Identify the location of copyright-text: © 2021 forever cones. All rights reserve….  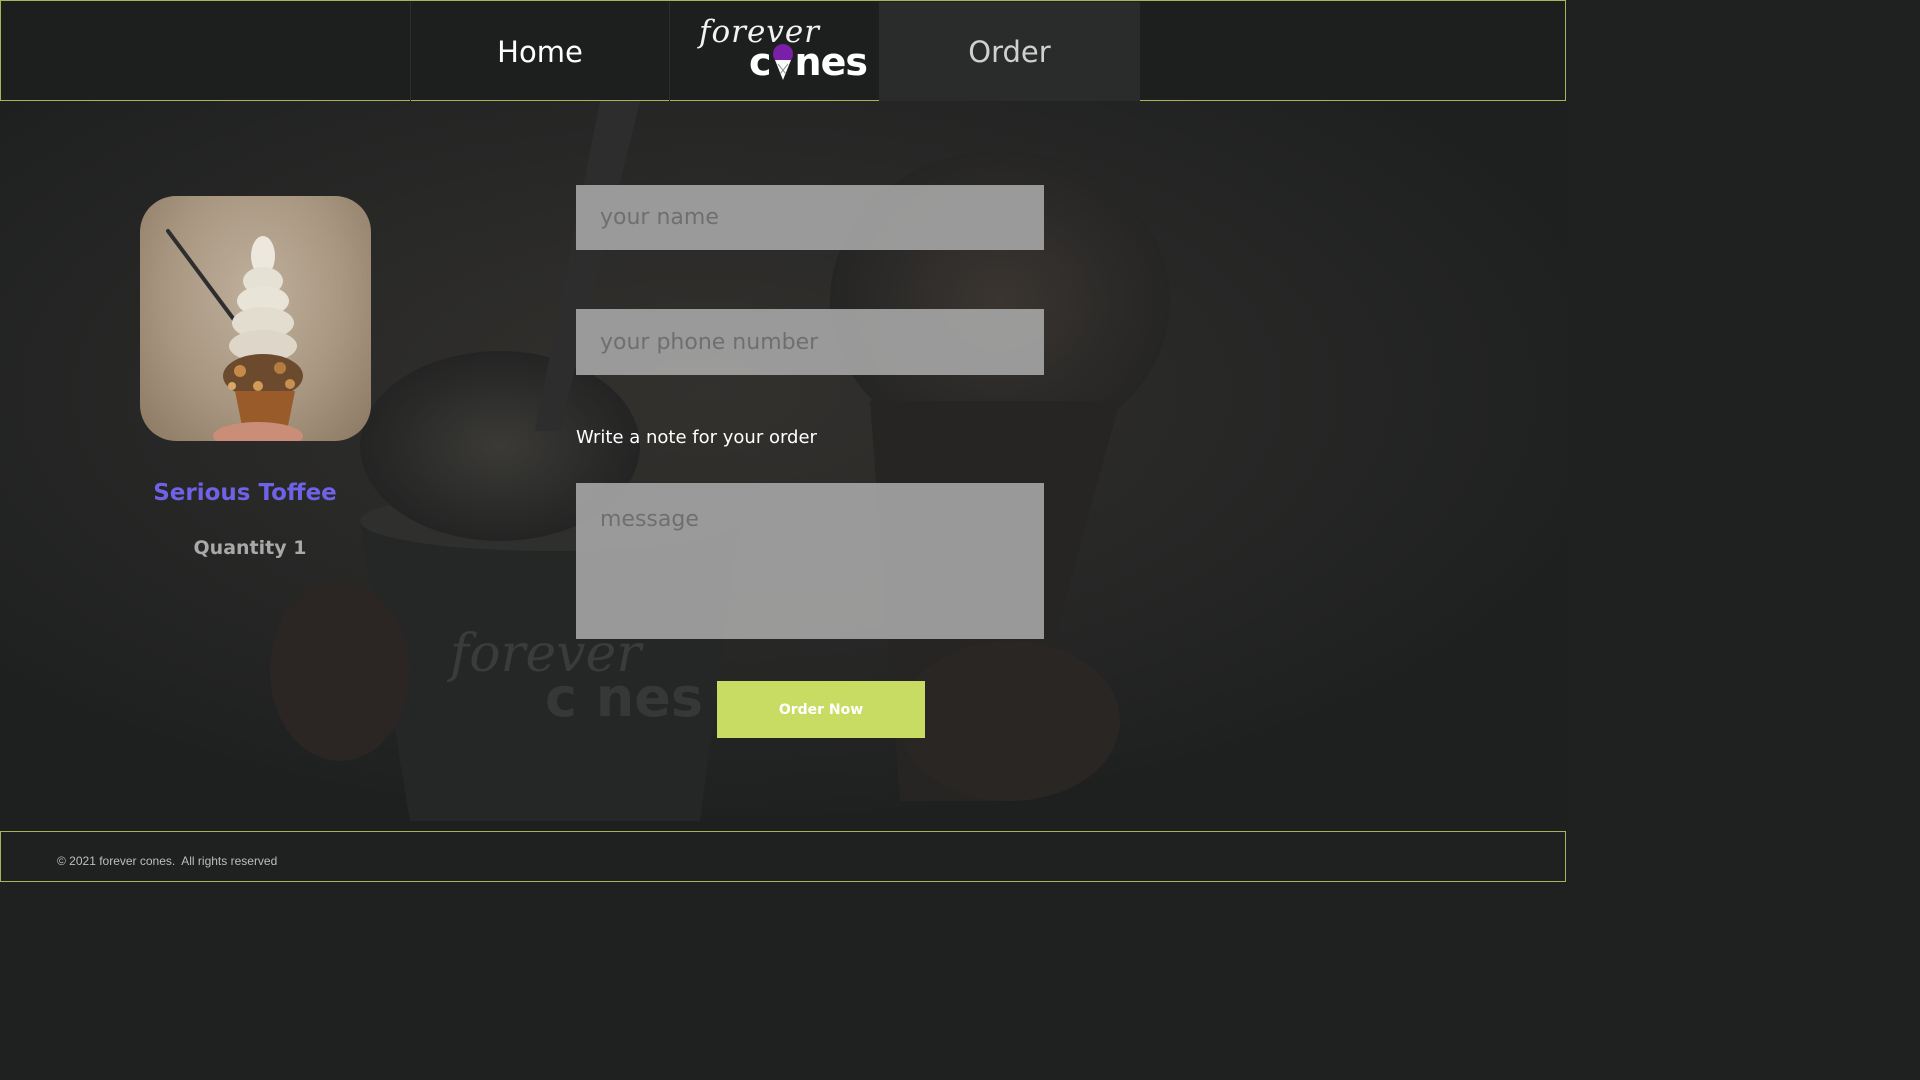
(167, 861).